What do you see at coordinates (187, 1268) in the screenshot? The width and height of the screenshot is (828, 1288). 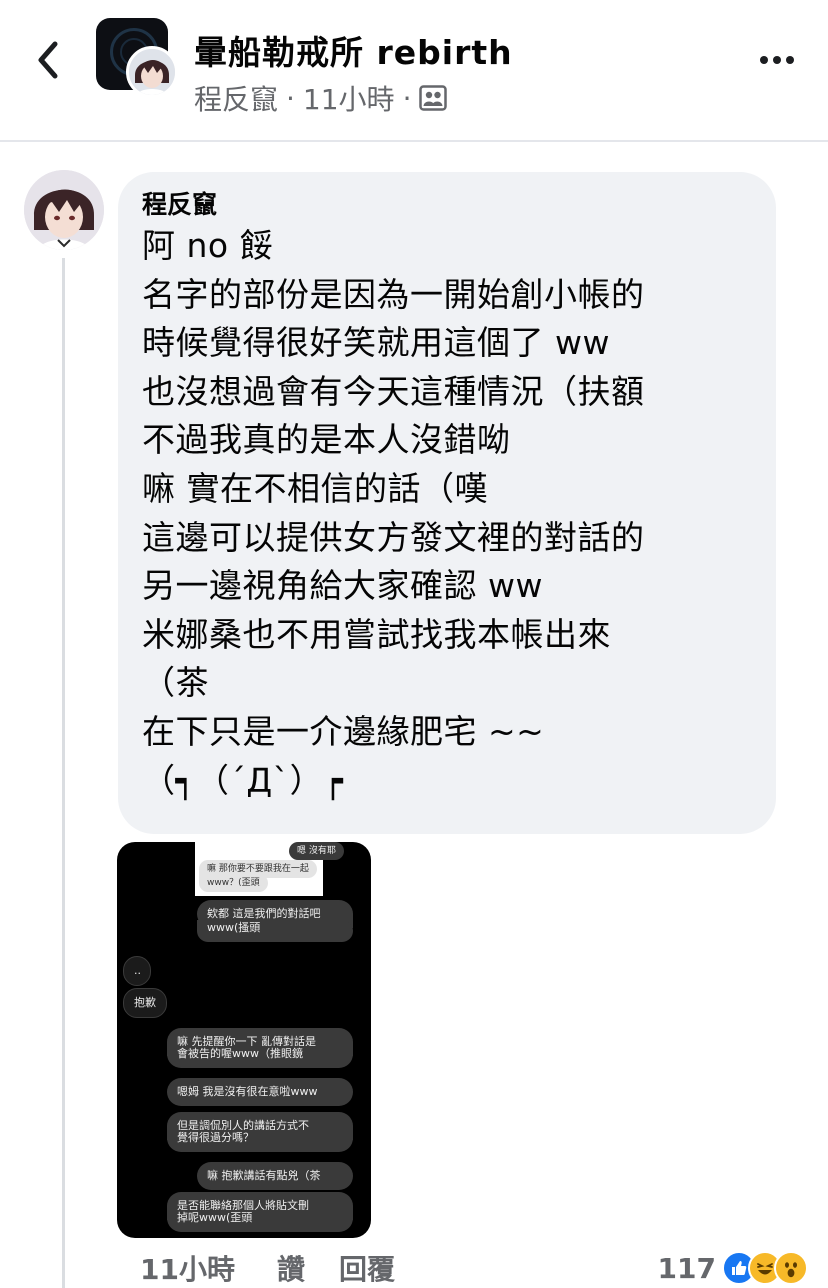 I see `comment-time: 11小時` at bounding box center [187, 1268].